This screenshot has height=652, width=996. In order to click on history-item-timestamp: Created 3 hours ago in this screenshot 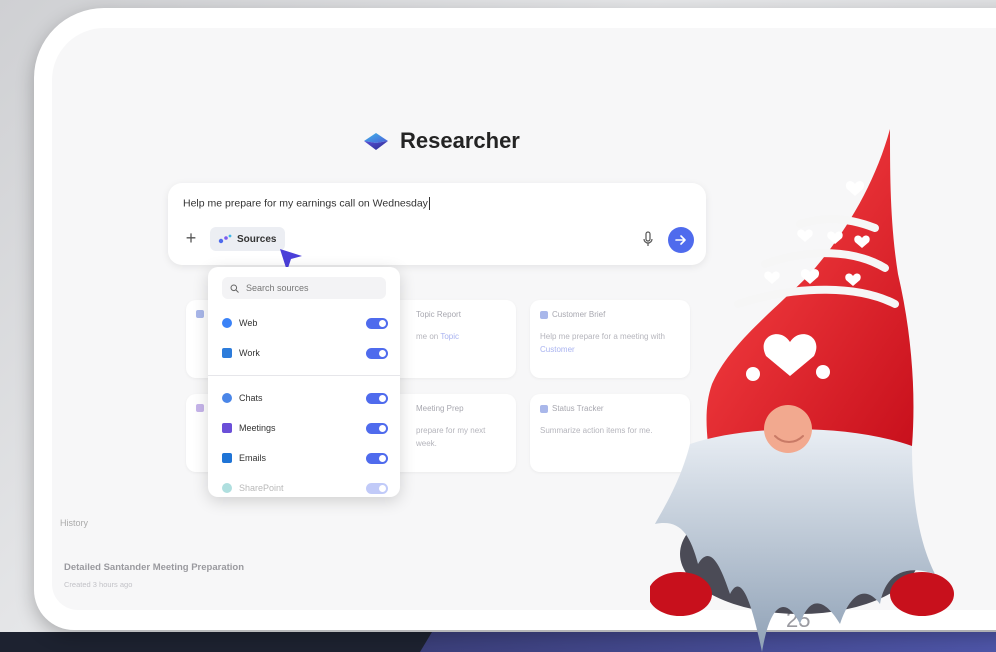, I will do `click(98, 584)`.